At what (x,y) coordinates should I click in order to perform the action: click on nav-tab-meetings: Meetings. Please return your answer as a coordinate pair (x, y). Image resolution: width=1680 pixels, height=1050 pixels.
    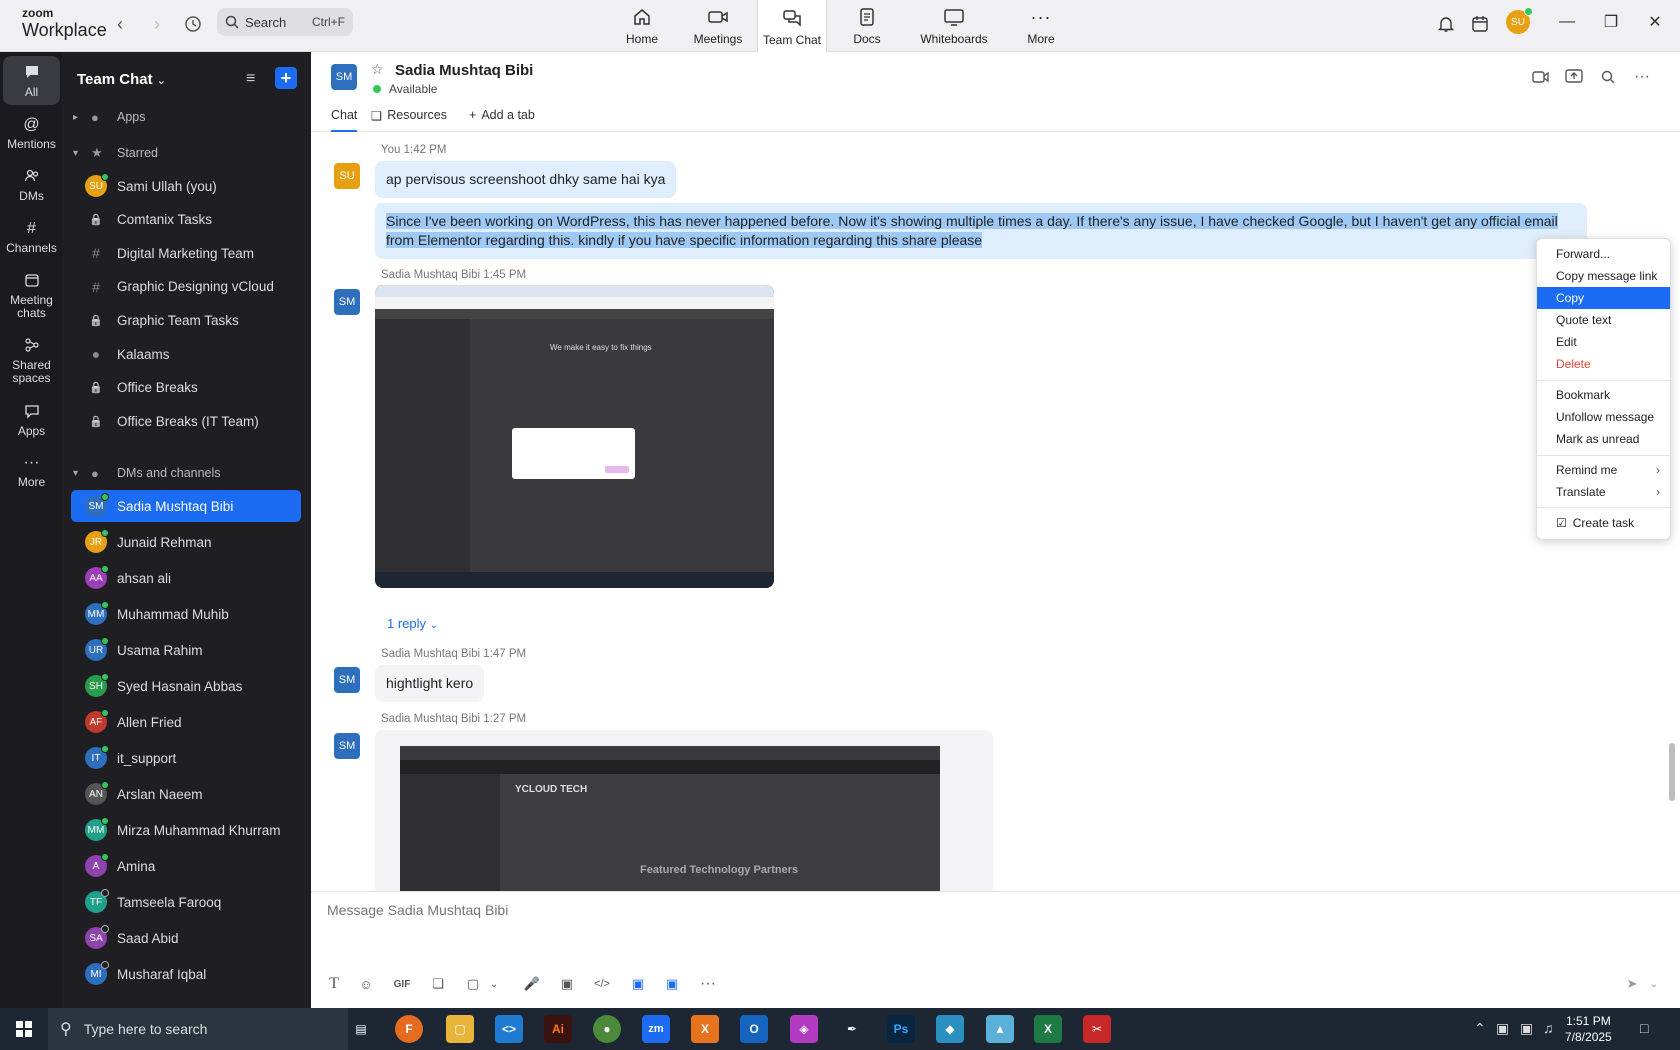
    Looking at the image, I should click on (718, 26).